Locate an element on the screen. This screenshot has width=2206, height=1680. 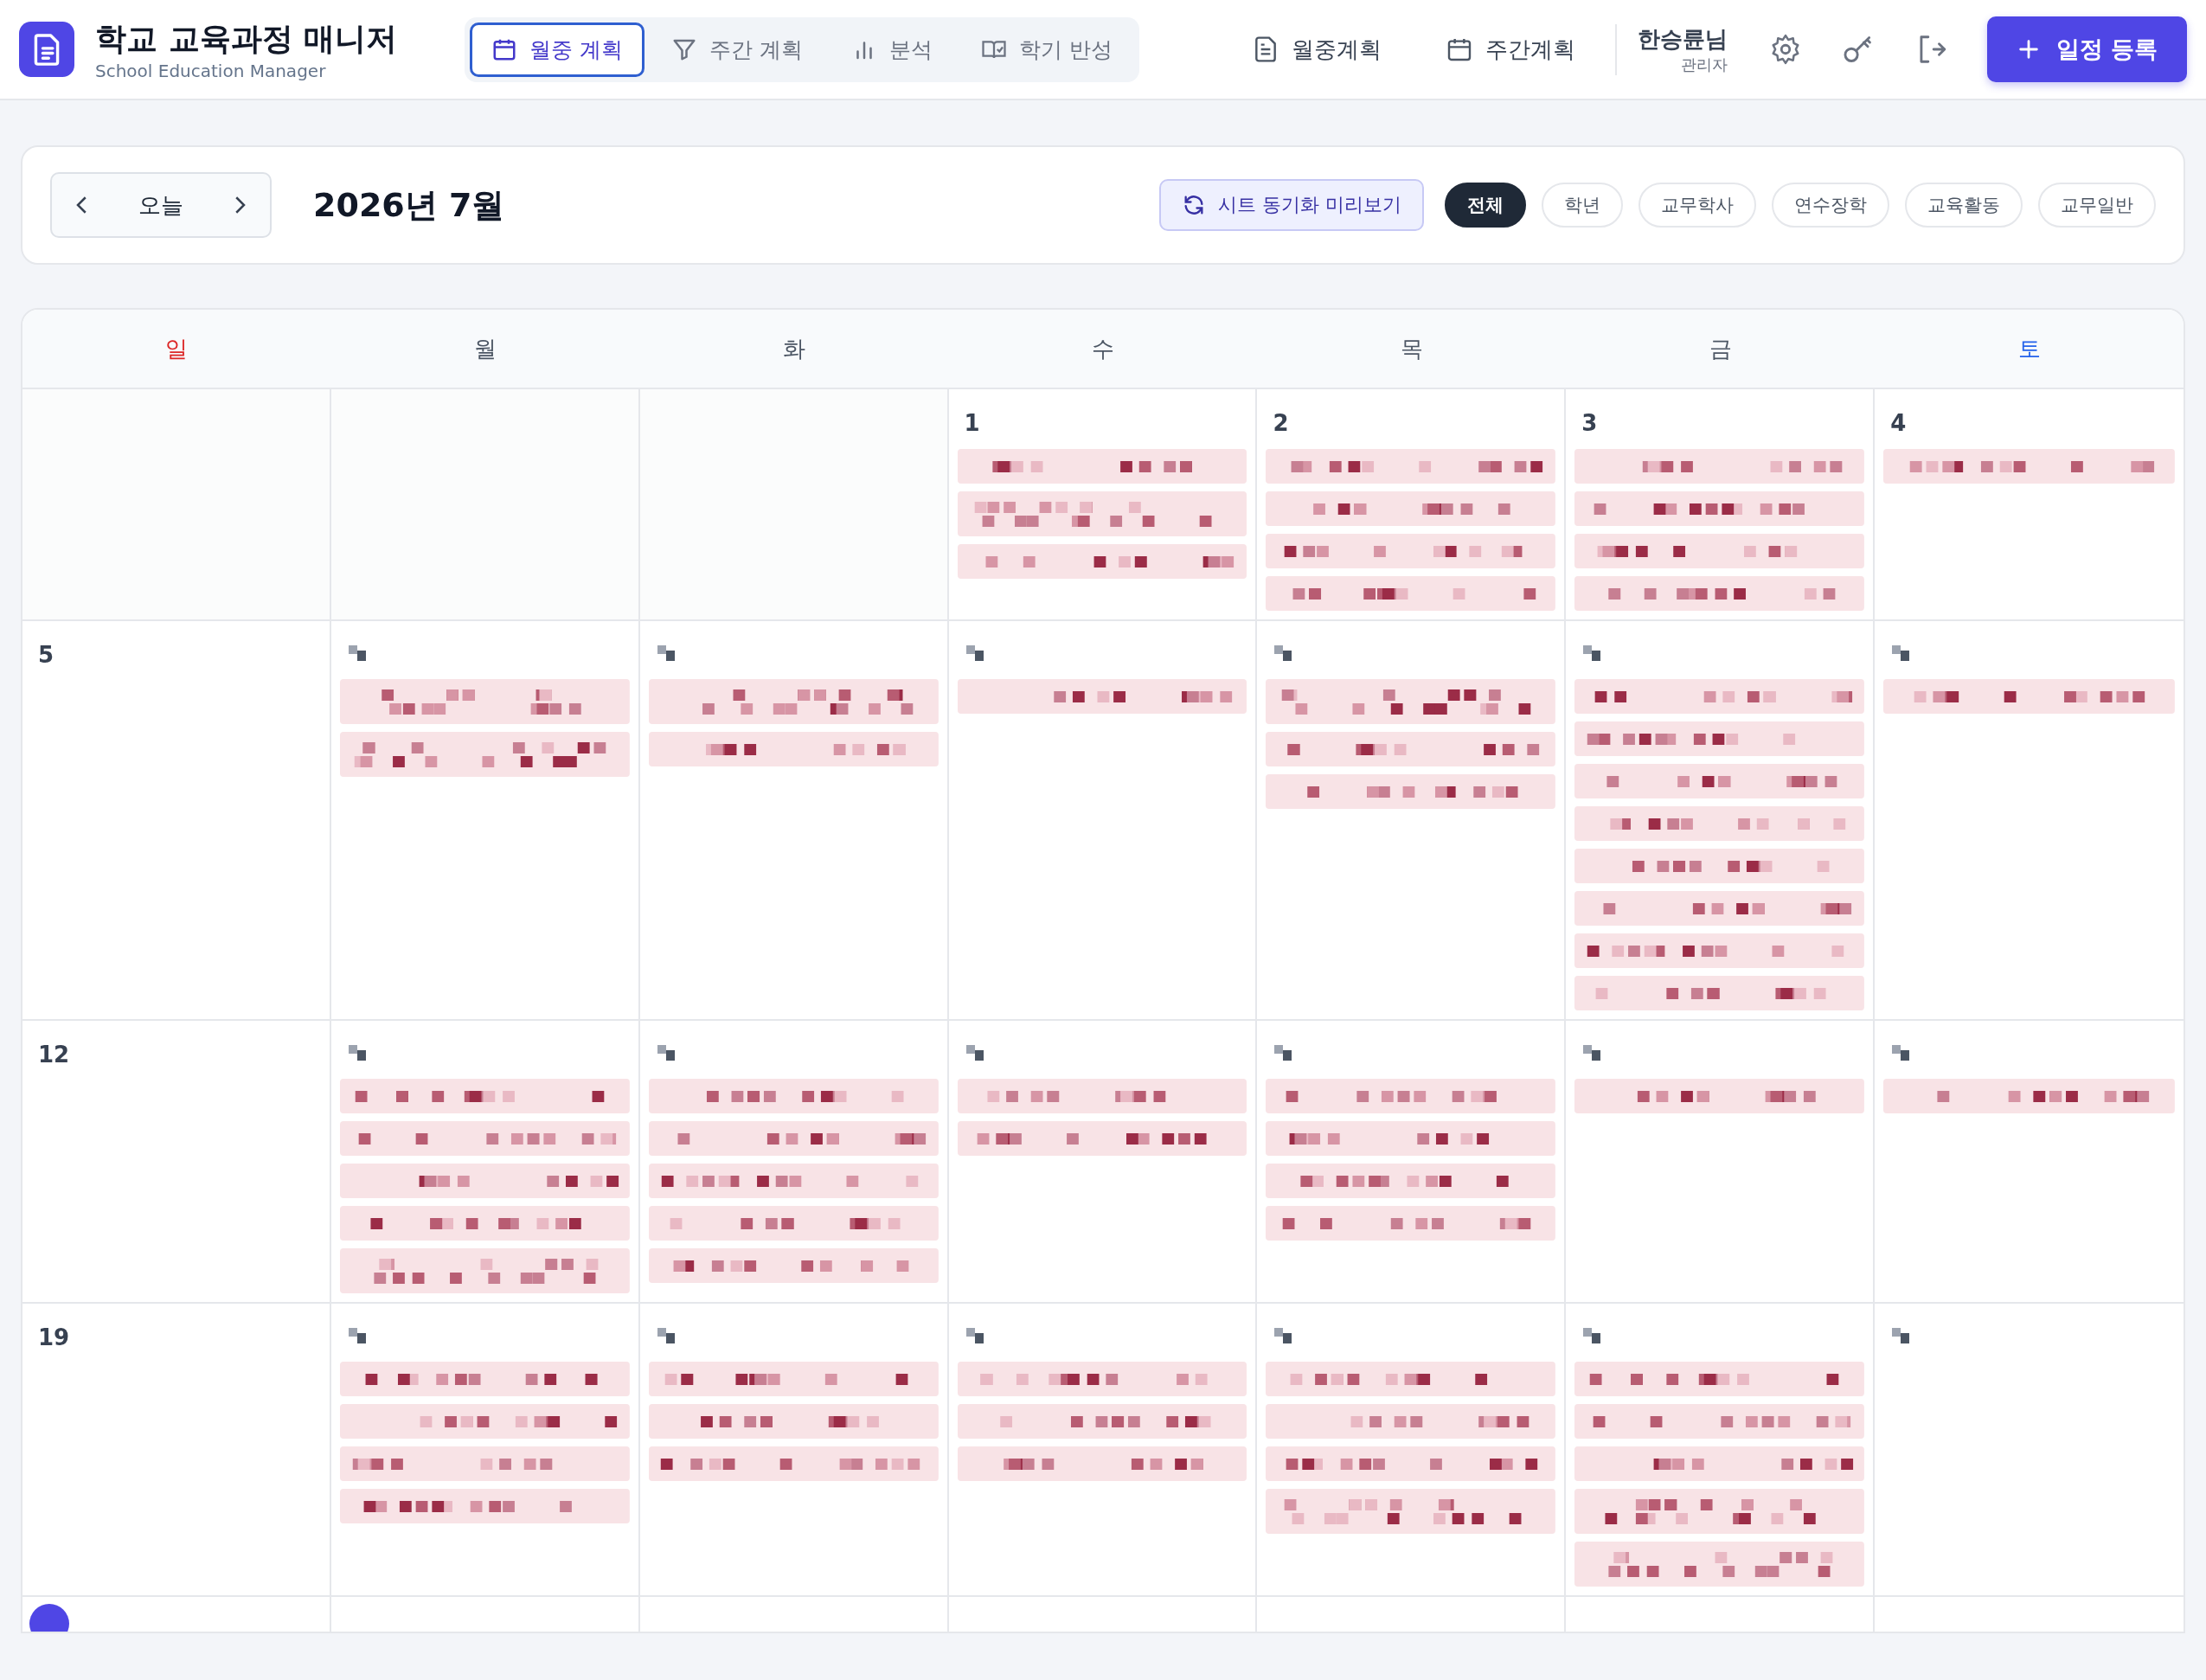
weekday-header: 일 is located at coordinates (177, 348).